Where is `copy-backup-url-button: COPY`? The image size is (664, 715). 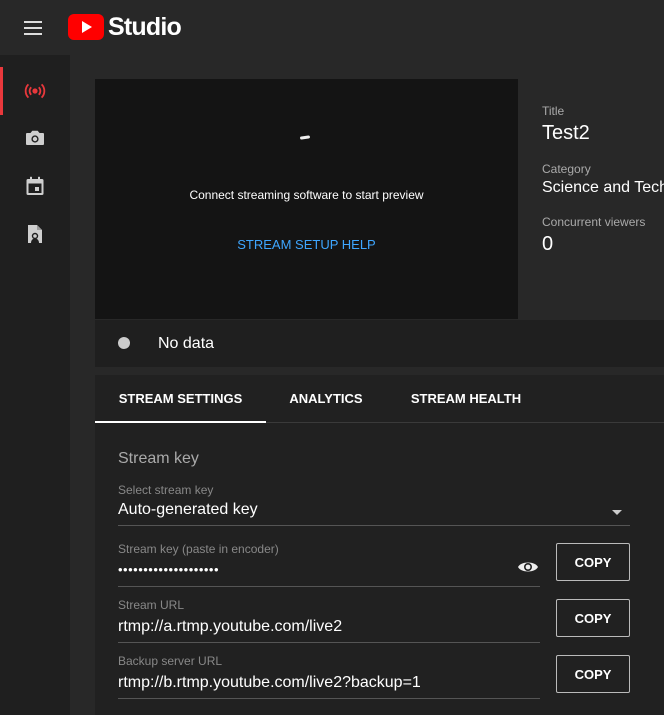 copy-backup-url-button: COPY is located at coordinates (593, 674).